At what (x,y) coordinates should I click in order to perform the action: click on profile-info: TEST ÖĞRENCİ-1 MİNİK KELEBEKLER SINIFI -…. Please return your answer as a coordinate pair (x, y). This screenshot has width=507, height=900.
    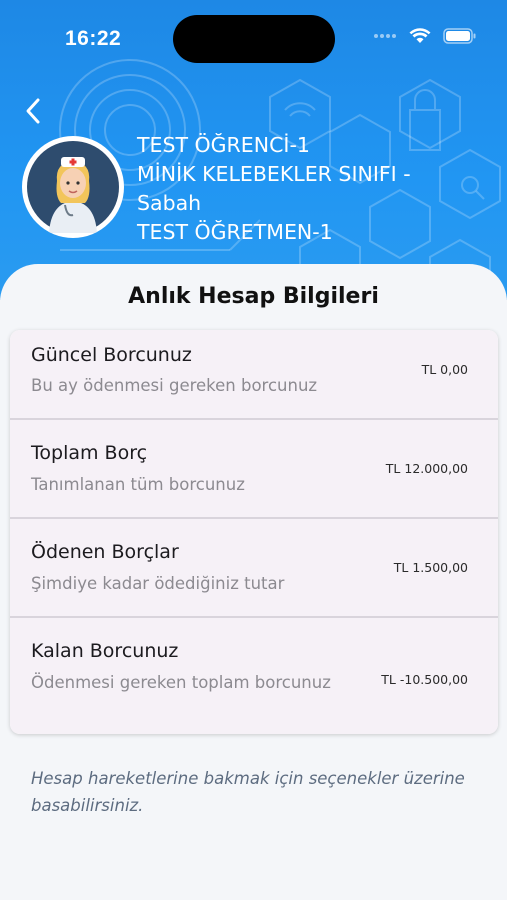
    Looking at the image, I should click on (307, 189).